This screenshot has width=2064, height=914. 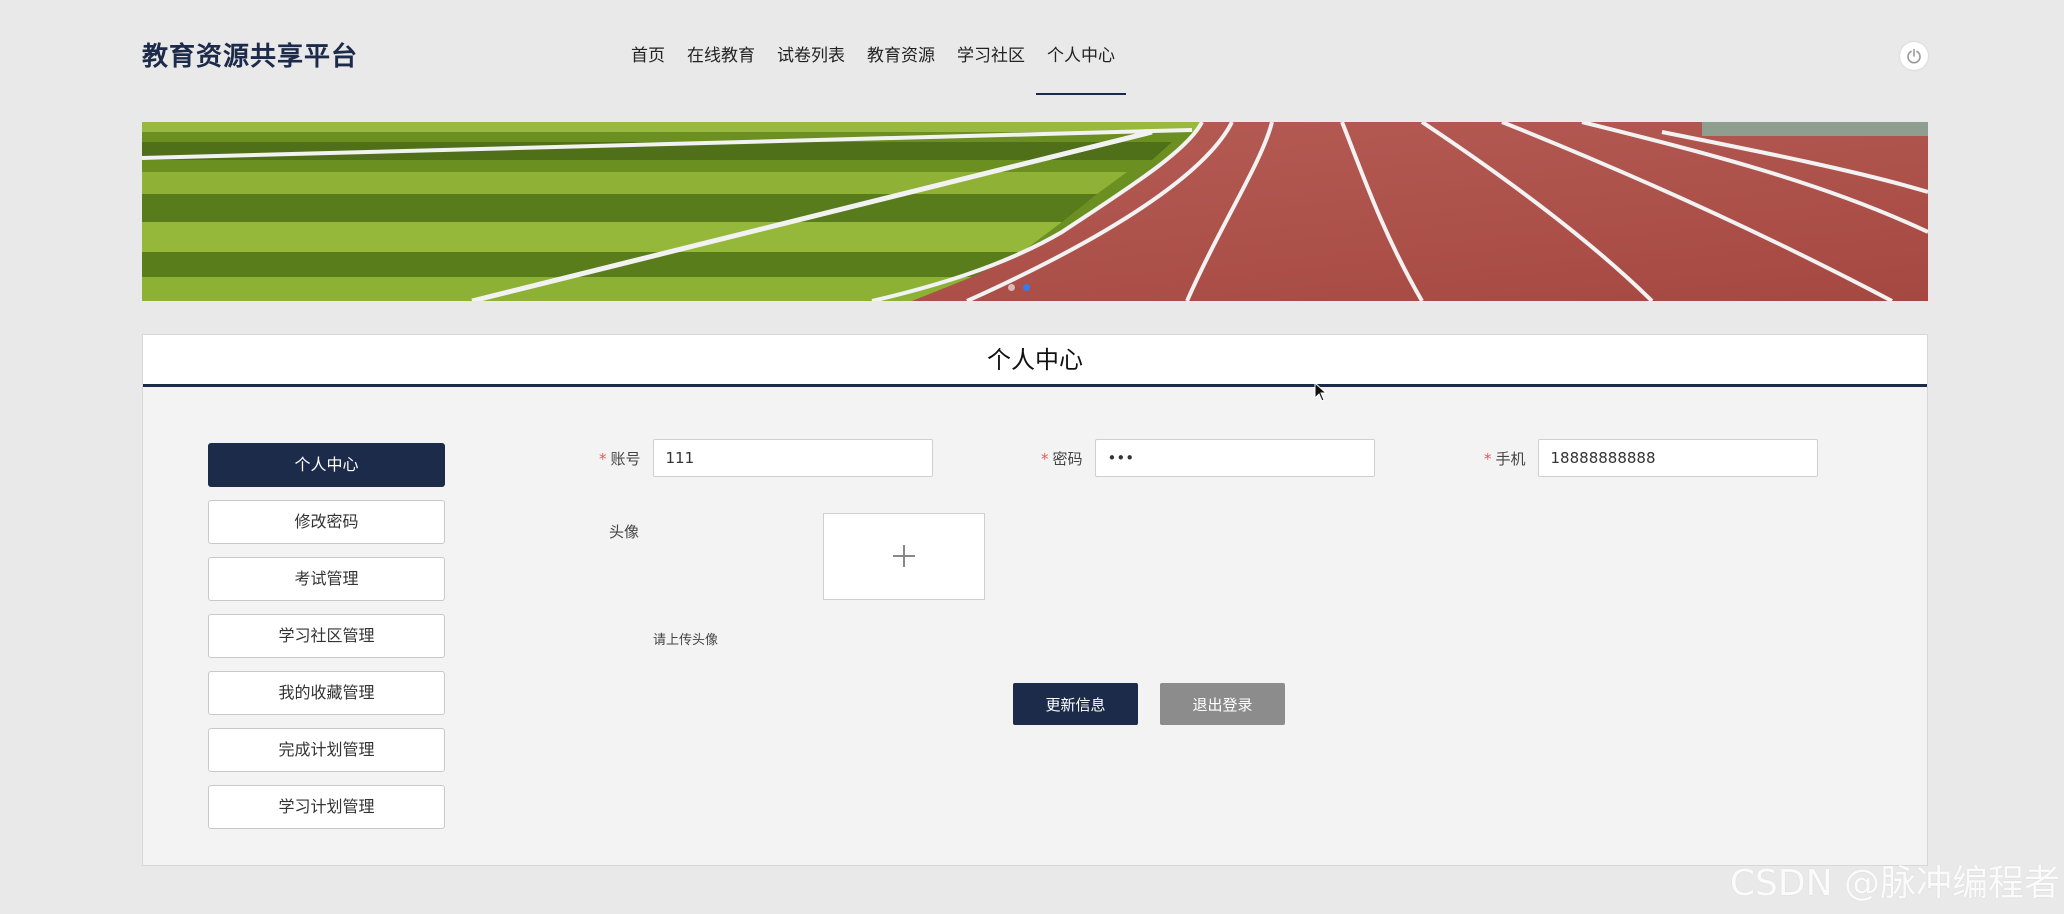 I want to click on top-bar: 教育资源共享平台 首页 在线教育 试卷列表 教育资源 学习社区 个人中心, so click(x=1032, y=61).